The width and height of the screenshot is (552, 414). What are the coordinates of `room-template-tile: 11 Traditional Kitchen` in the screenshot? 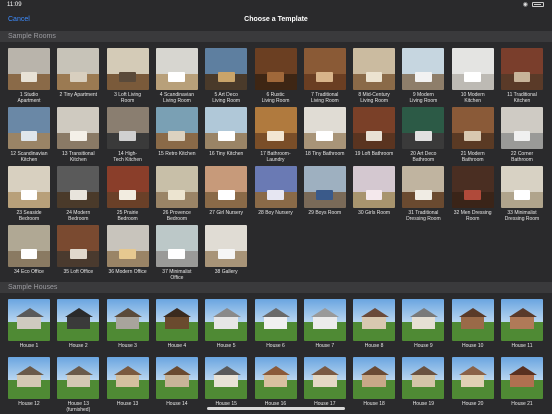 It's located at (522, 76).